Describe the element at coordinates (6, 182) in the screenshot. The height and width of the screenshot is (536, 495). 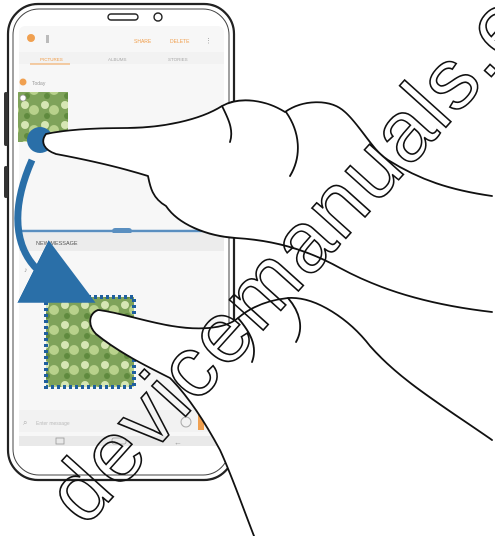
I see `bixby-button` at that location.